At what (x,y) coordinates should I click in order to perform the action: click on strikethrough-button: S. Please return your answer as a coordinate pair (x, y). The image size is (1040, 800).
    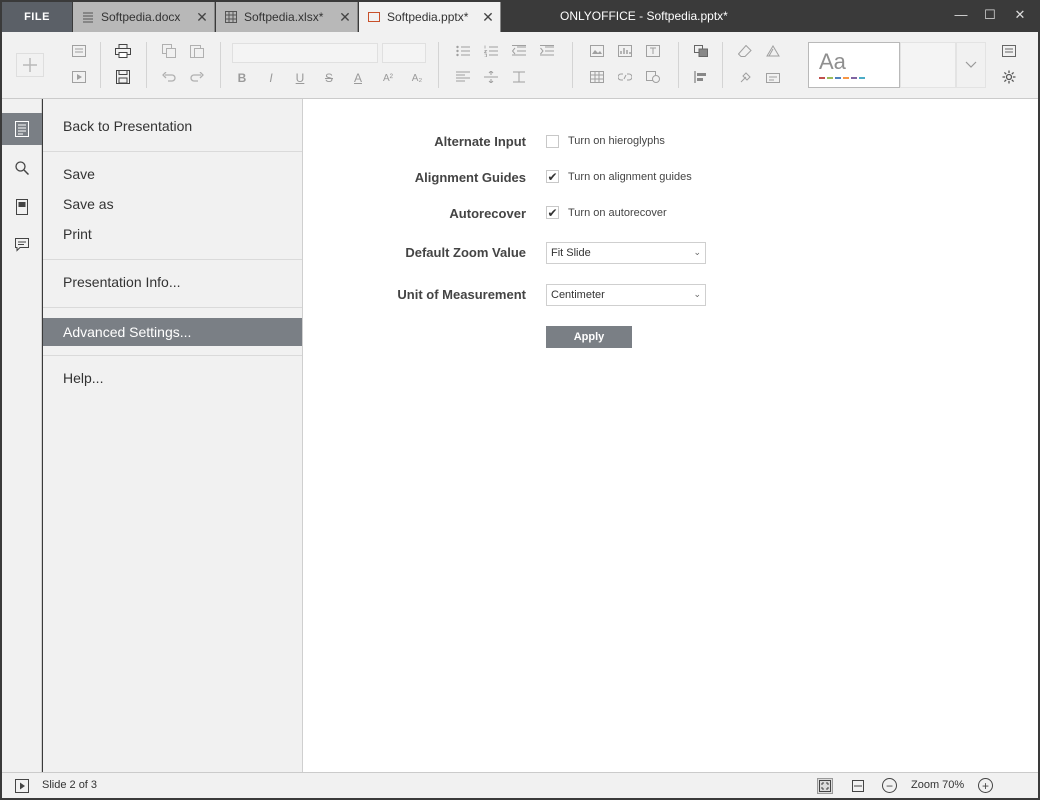
    Looking at the image, I should click on (329, 78).